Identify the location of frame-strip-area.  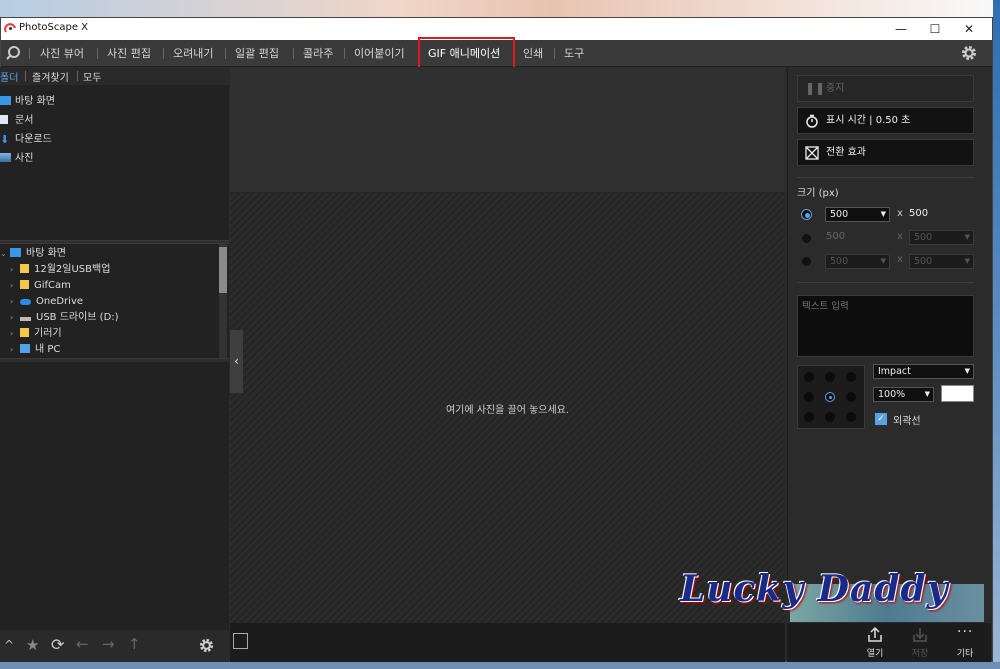
(507, 130).